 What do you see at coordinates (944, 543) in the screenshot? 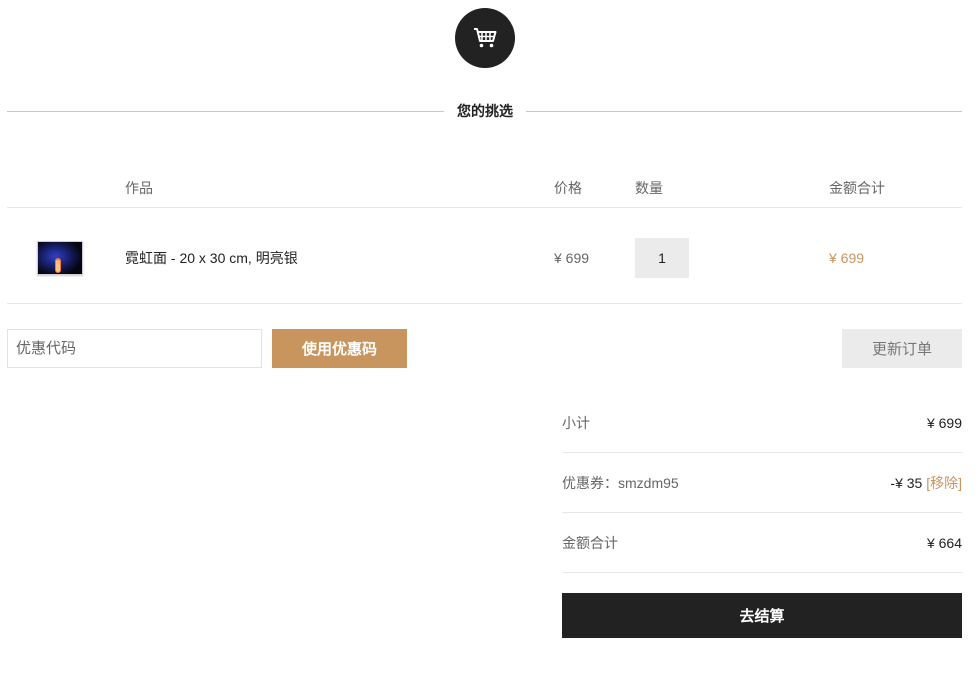
I see `order-total-value: ¥ 664` at bounding box center [944, 543].